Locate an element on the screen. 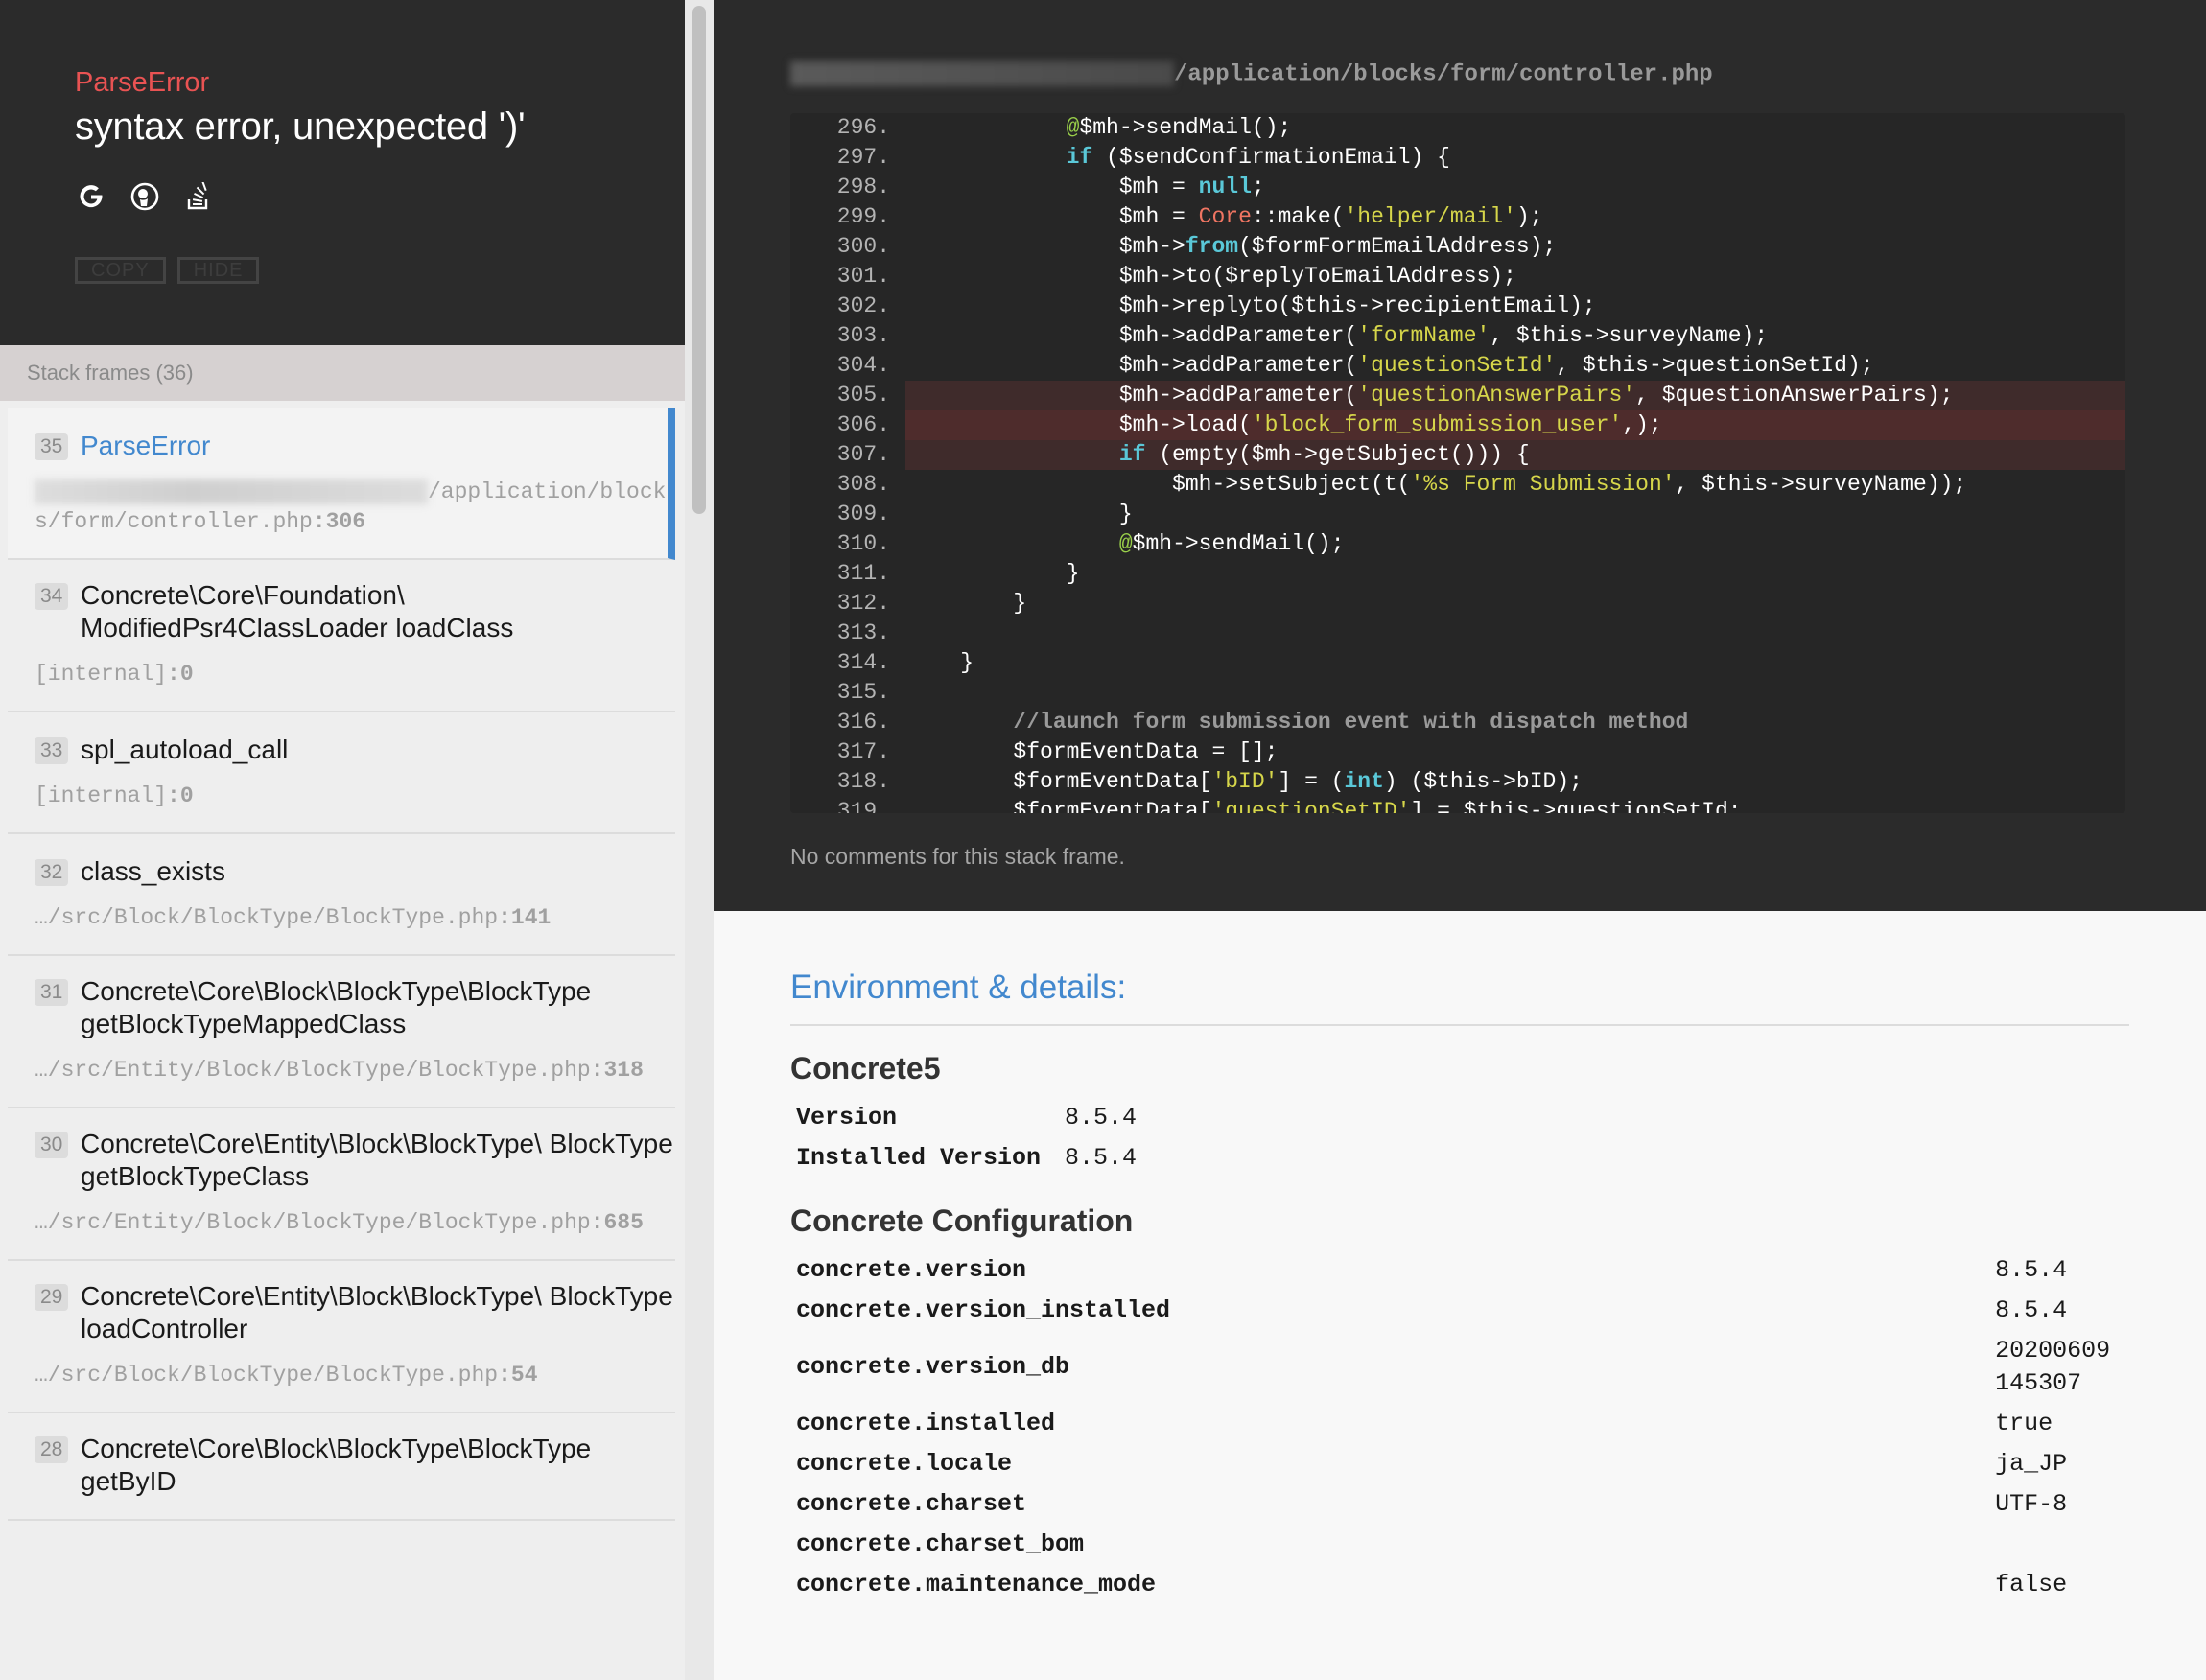 Image resolution: width=2206 pixels, height=1680 pixels. search-links is located at coordinates (145, 196).